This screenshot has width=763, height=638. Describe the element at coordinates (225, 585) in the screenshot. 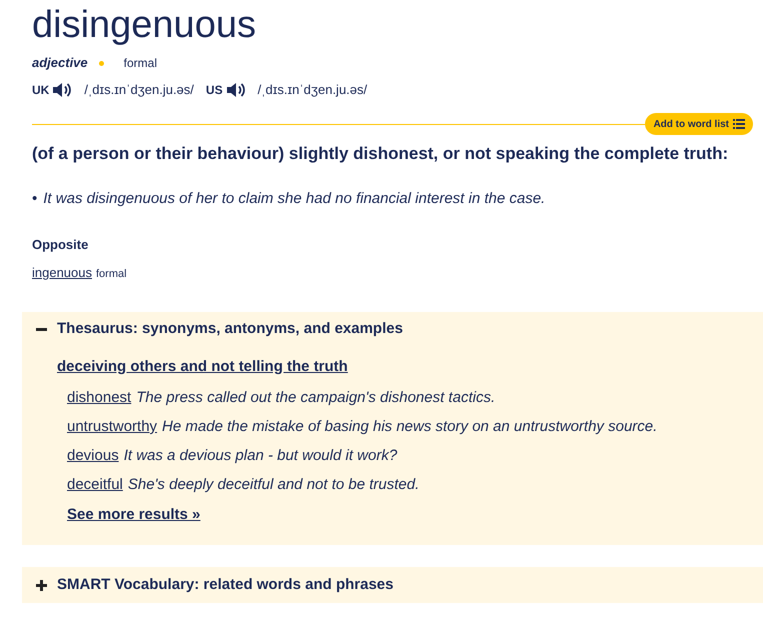

I see `panel-title: SMART Vocabulary: related words and phrases` at that location.